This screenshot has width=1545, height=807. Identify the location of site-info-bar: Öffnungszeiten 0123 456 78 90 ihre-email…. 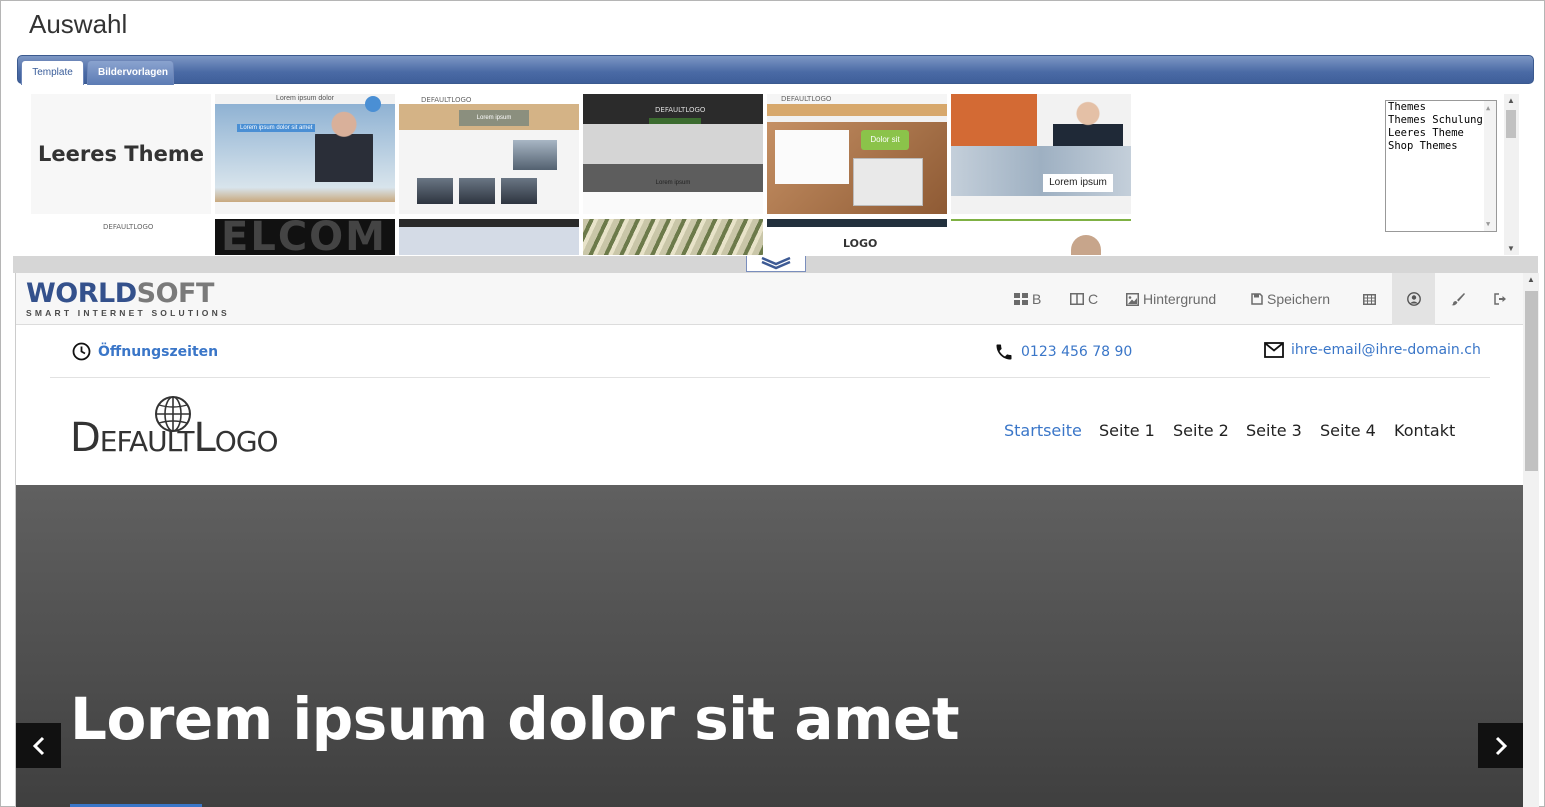
(770, 351).